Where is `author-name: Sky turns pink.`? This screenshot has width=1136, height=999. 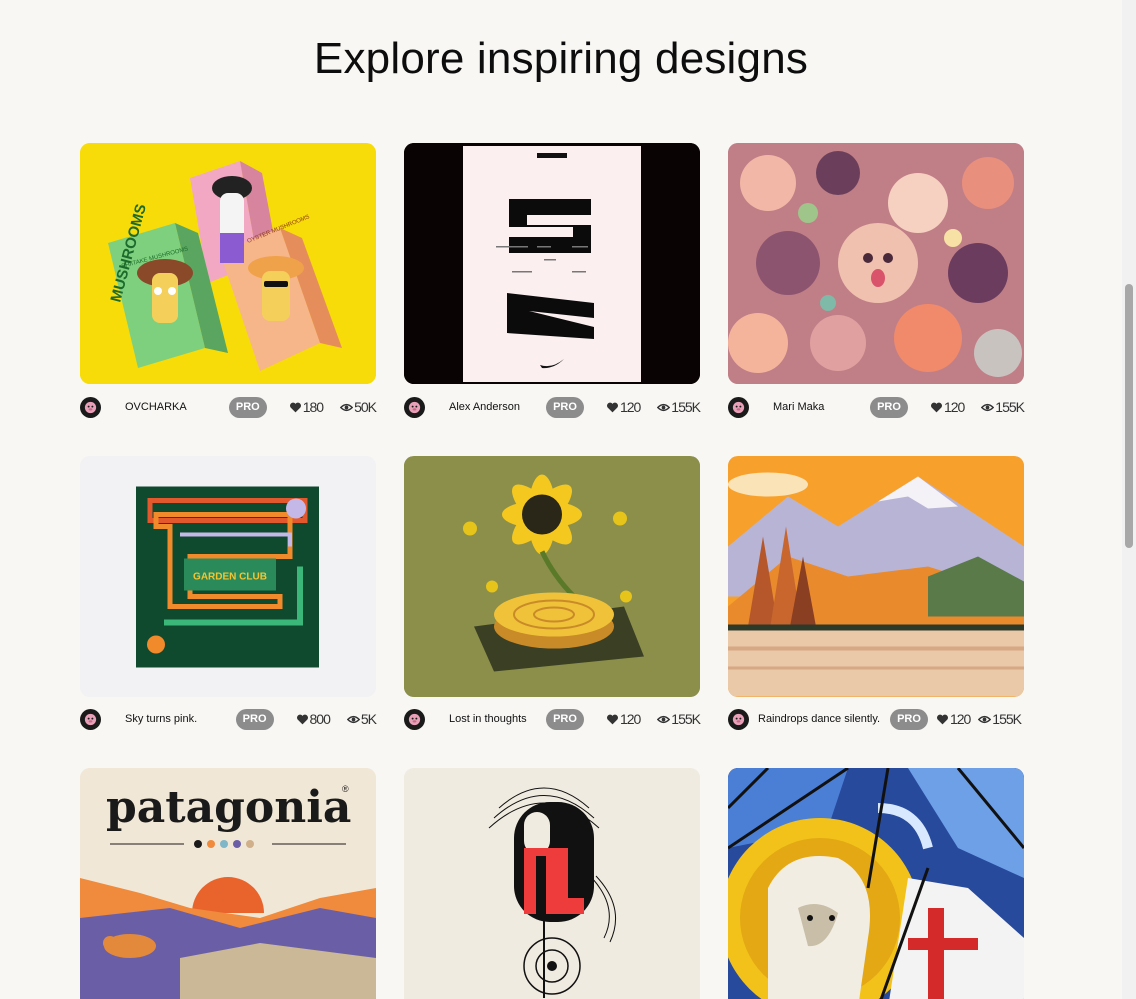 author-name: Sky turns pink. is located at coordinates (161, 719).